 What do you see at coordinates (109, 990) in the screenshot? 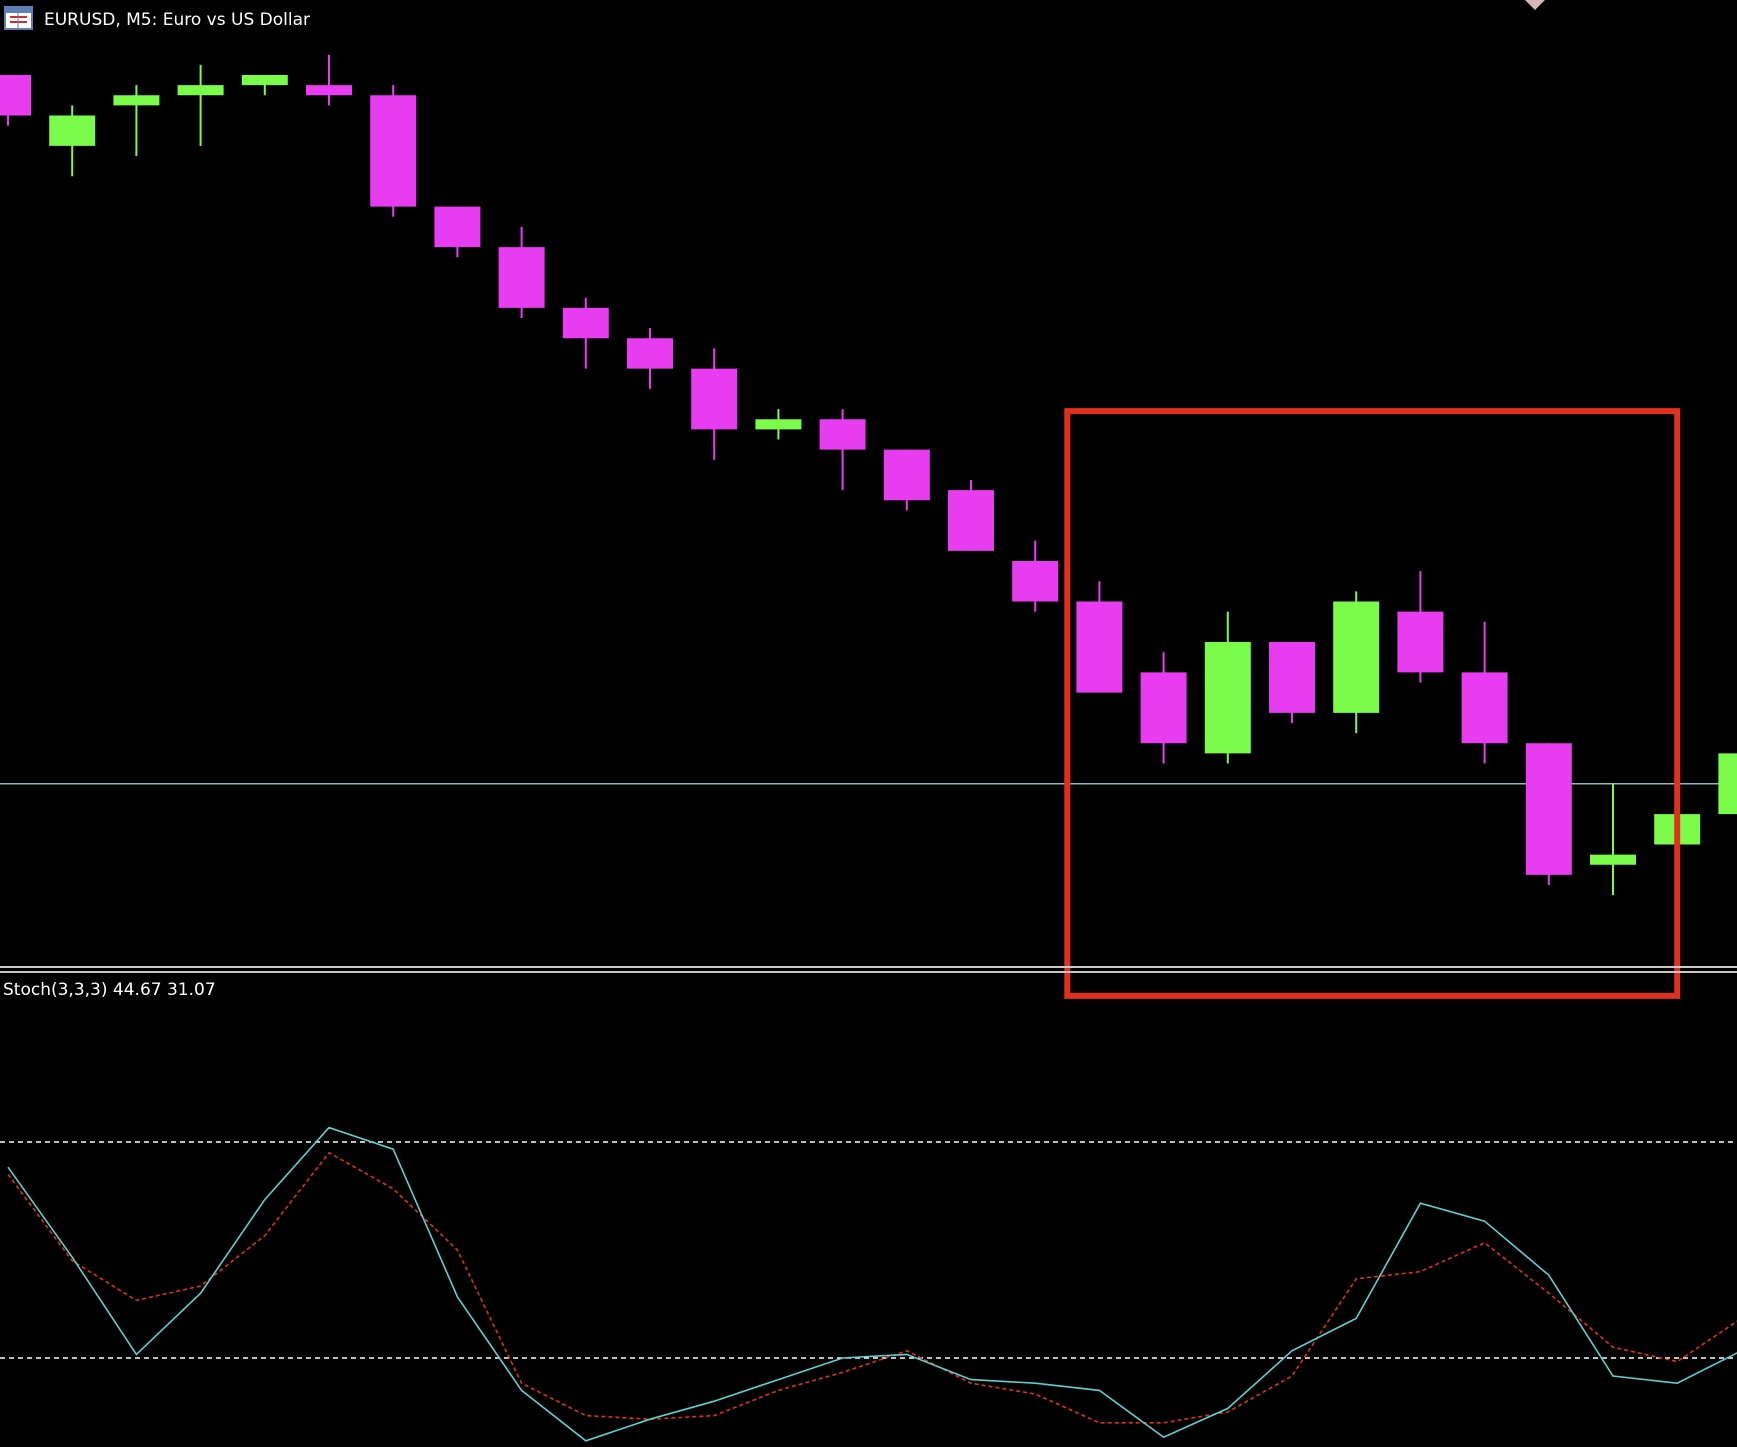
I see `indicator-label: Stoch(3,3,3) 44.67 31.07` at bounding box center [109, 990].